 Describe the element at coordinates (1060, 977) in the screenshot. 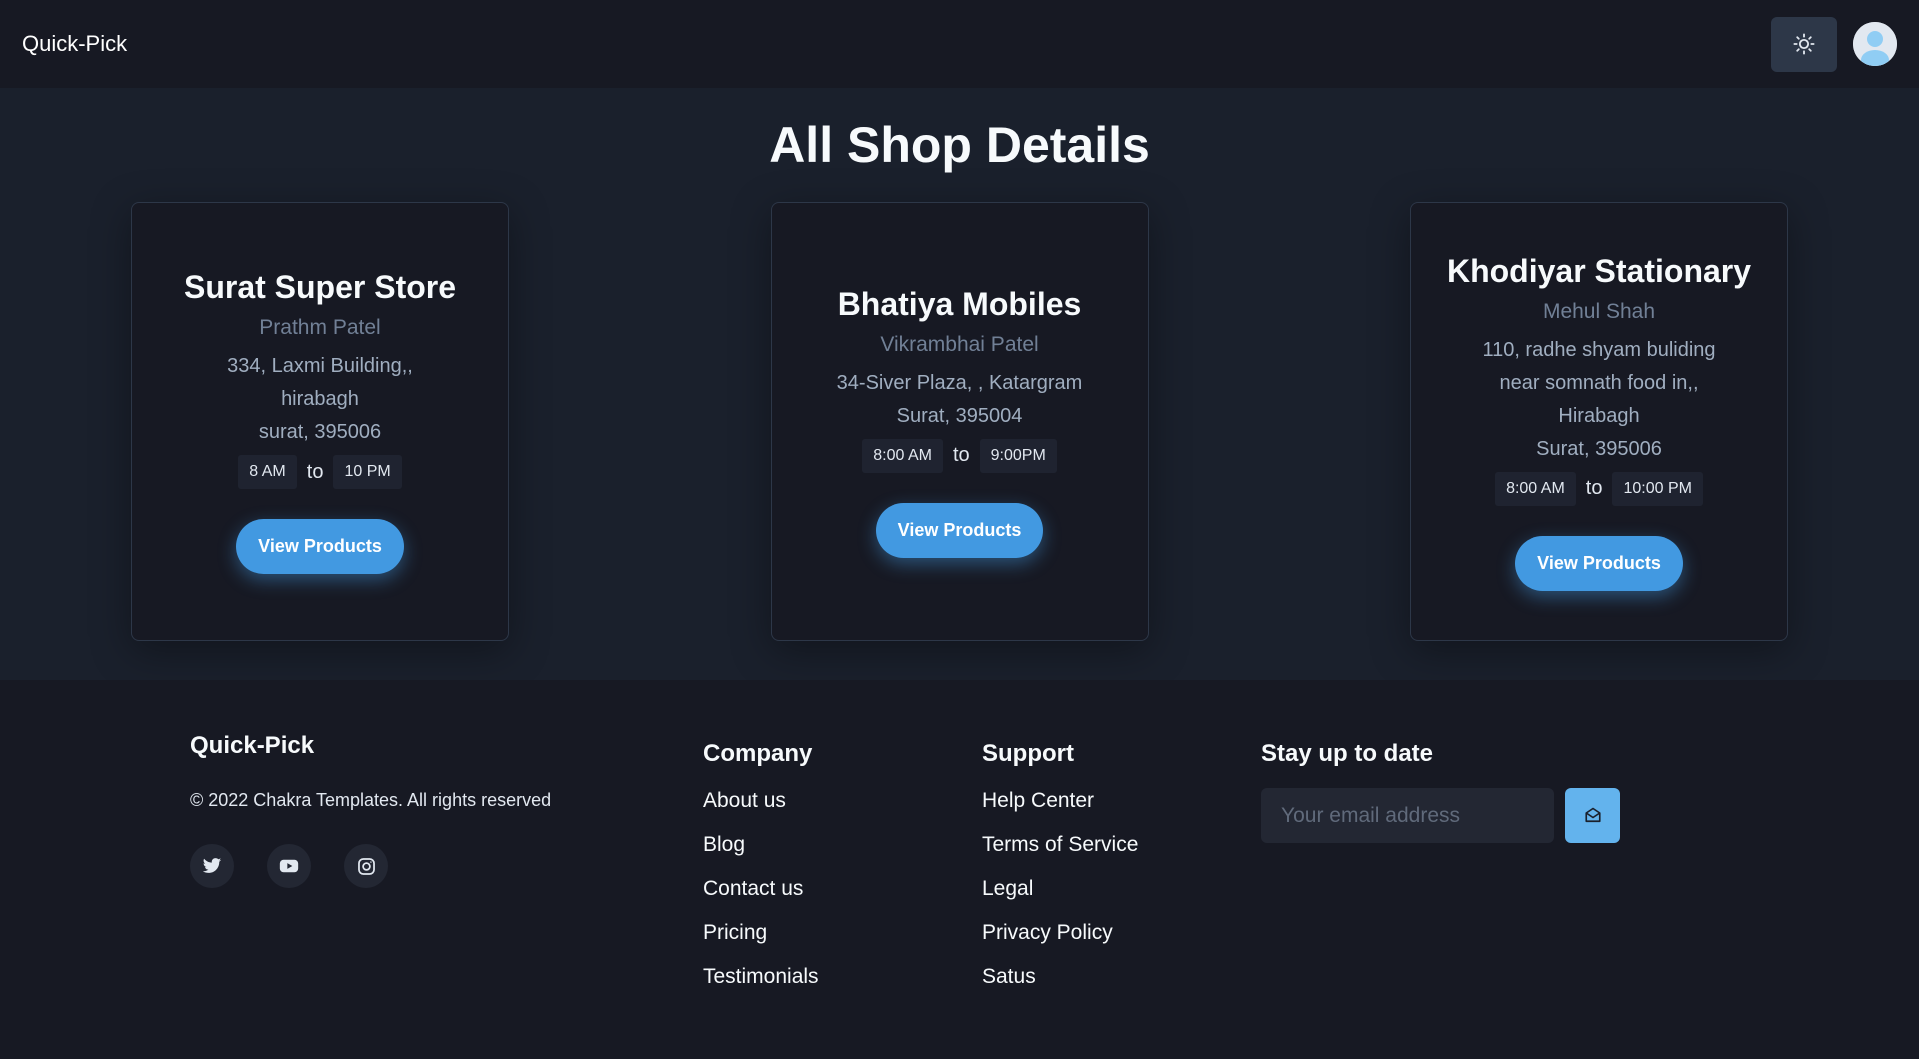

I see `footer-link-status: Satus` at that location.